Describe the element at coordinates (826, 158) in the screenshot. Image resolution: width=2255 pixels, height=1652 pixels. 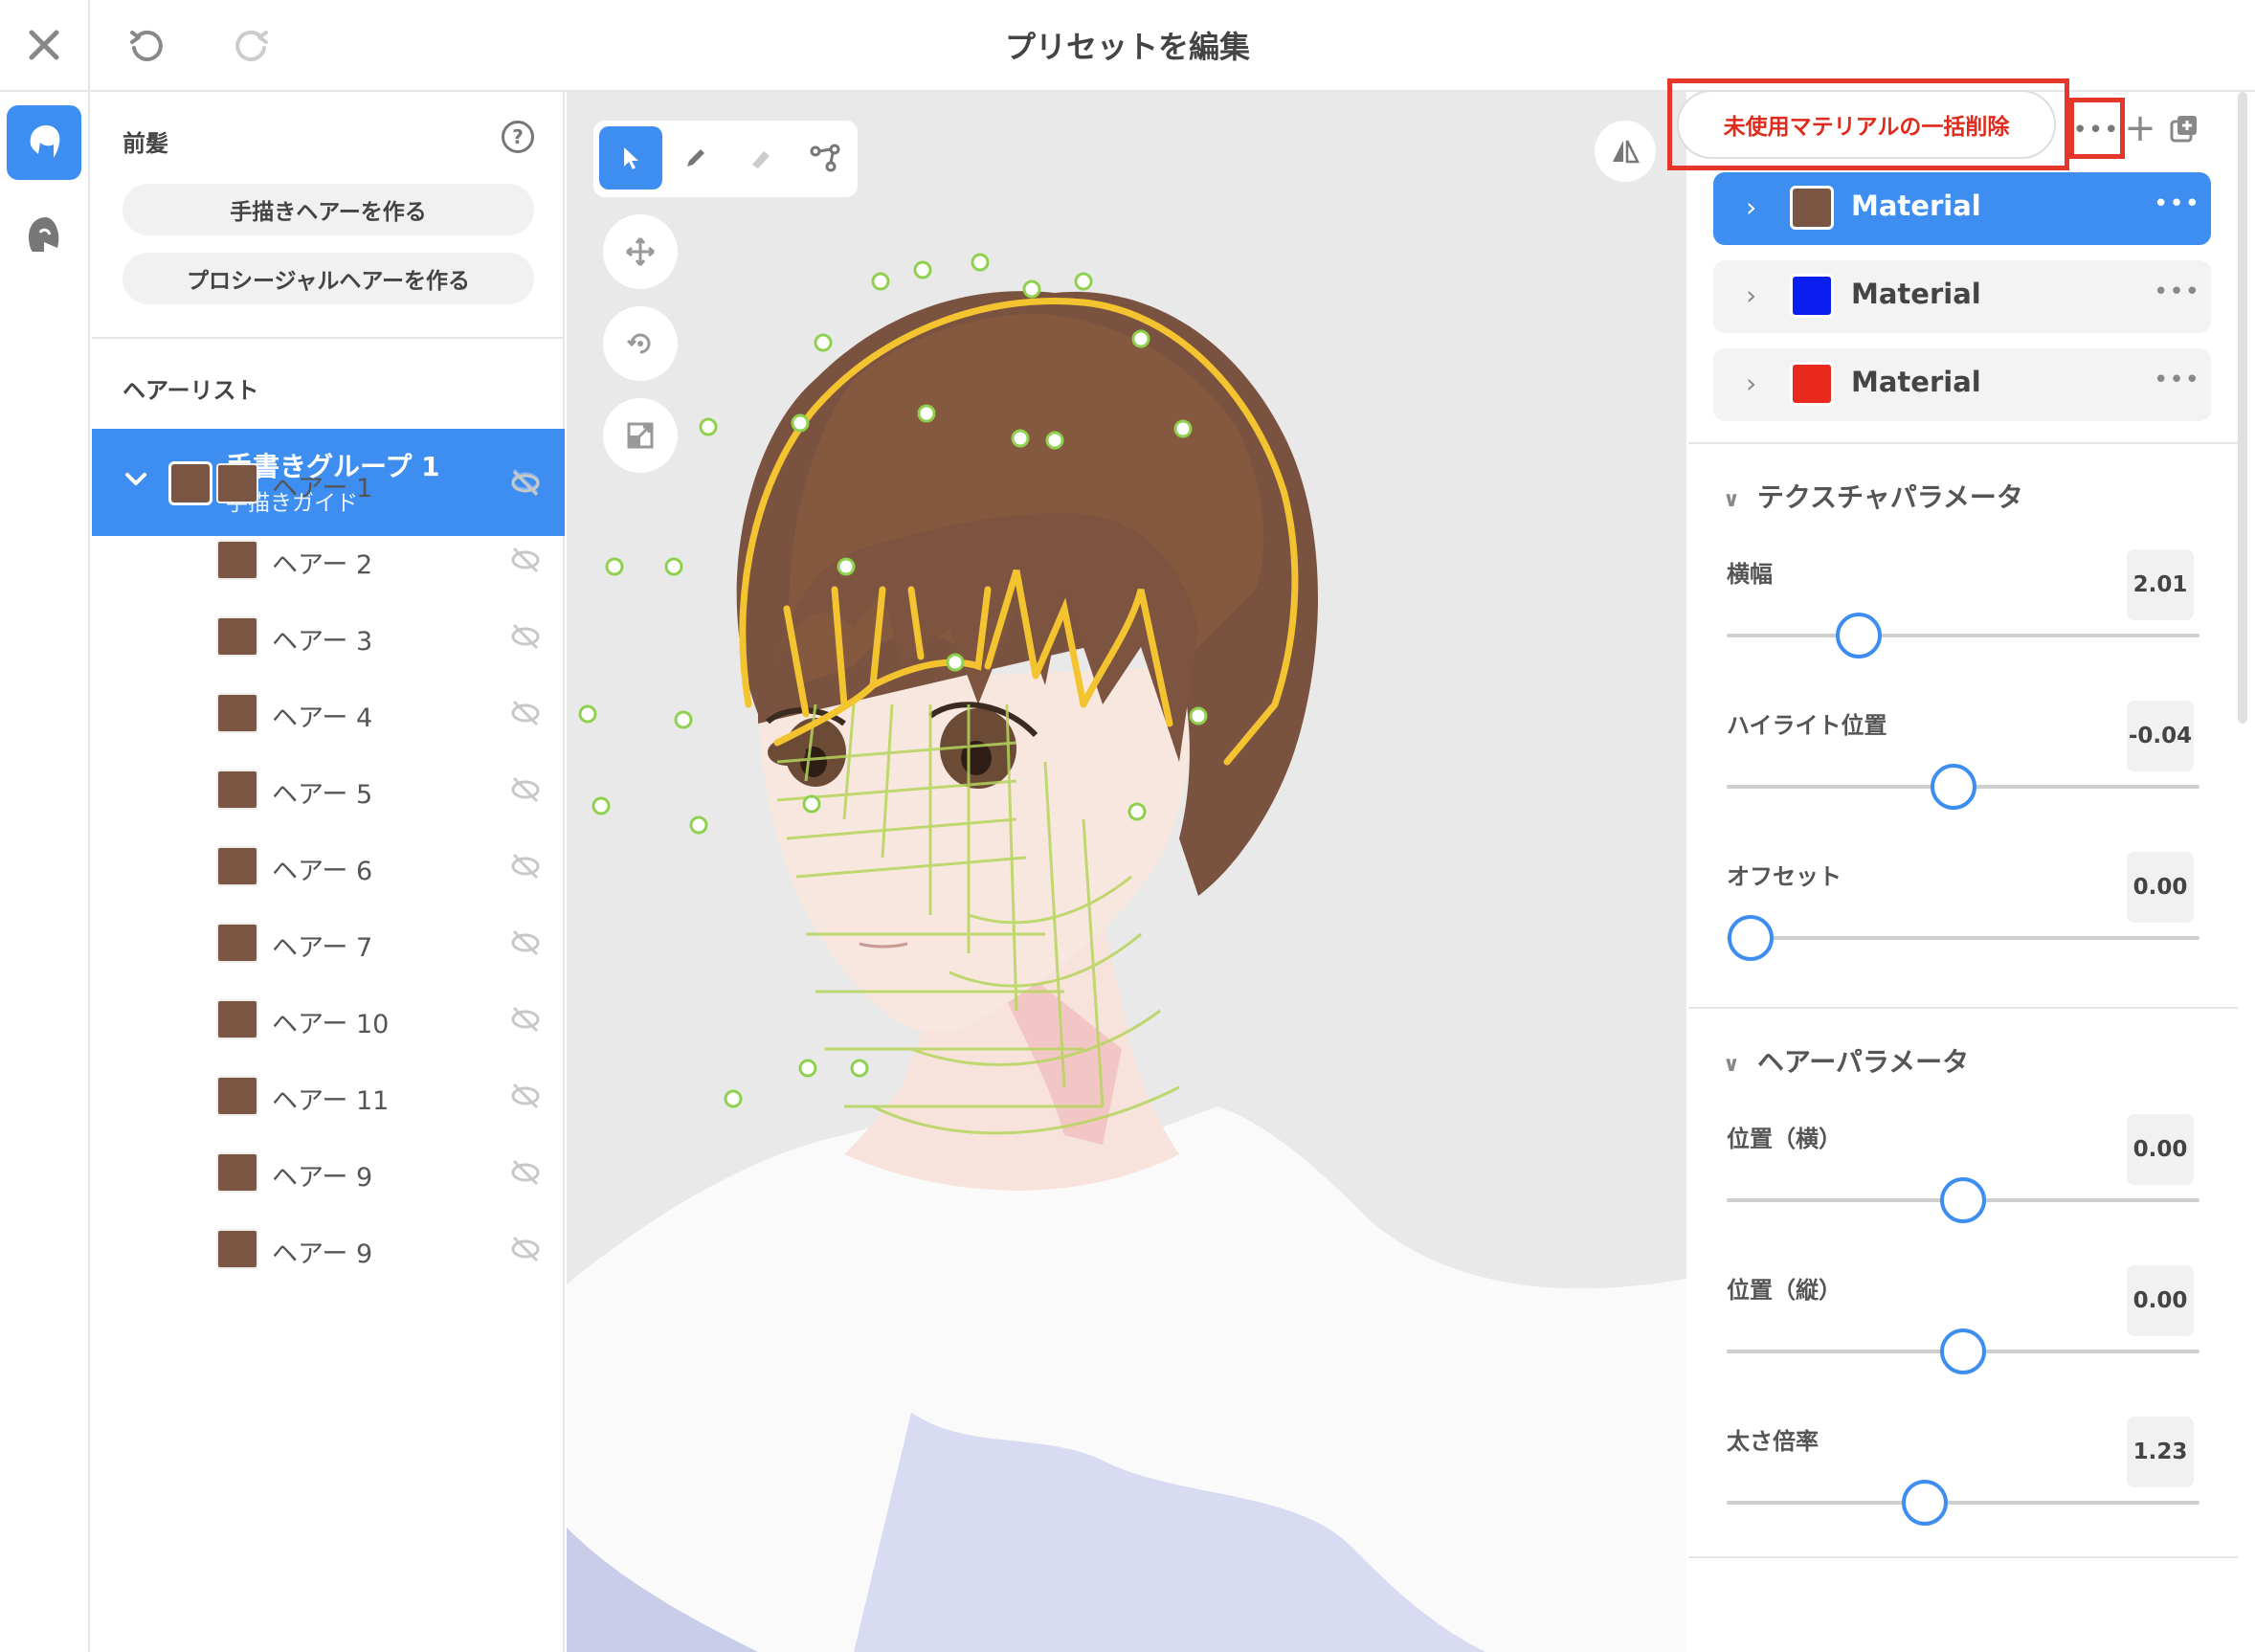
I see `path-tool-button` at that location.